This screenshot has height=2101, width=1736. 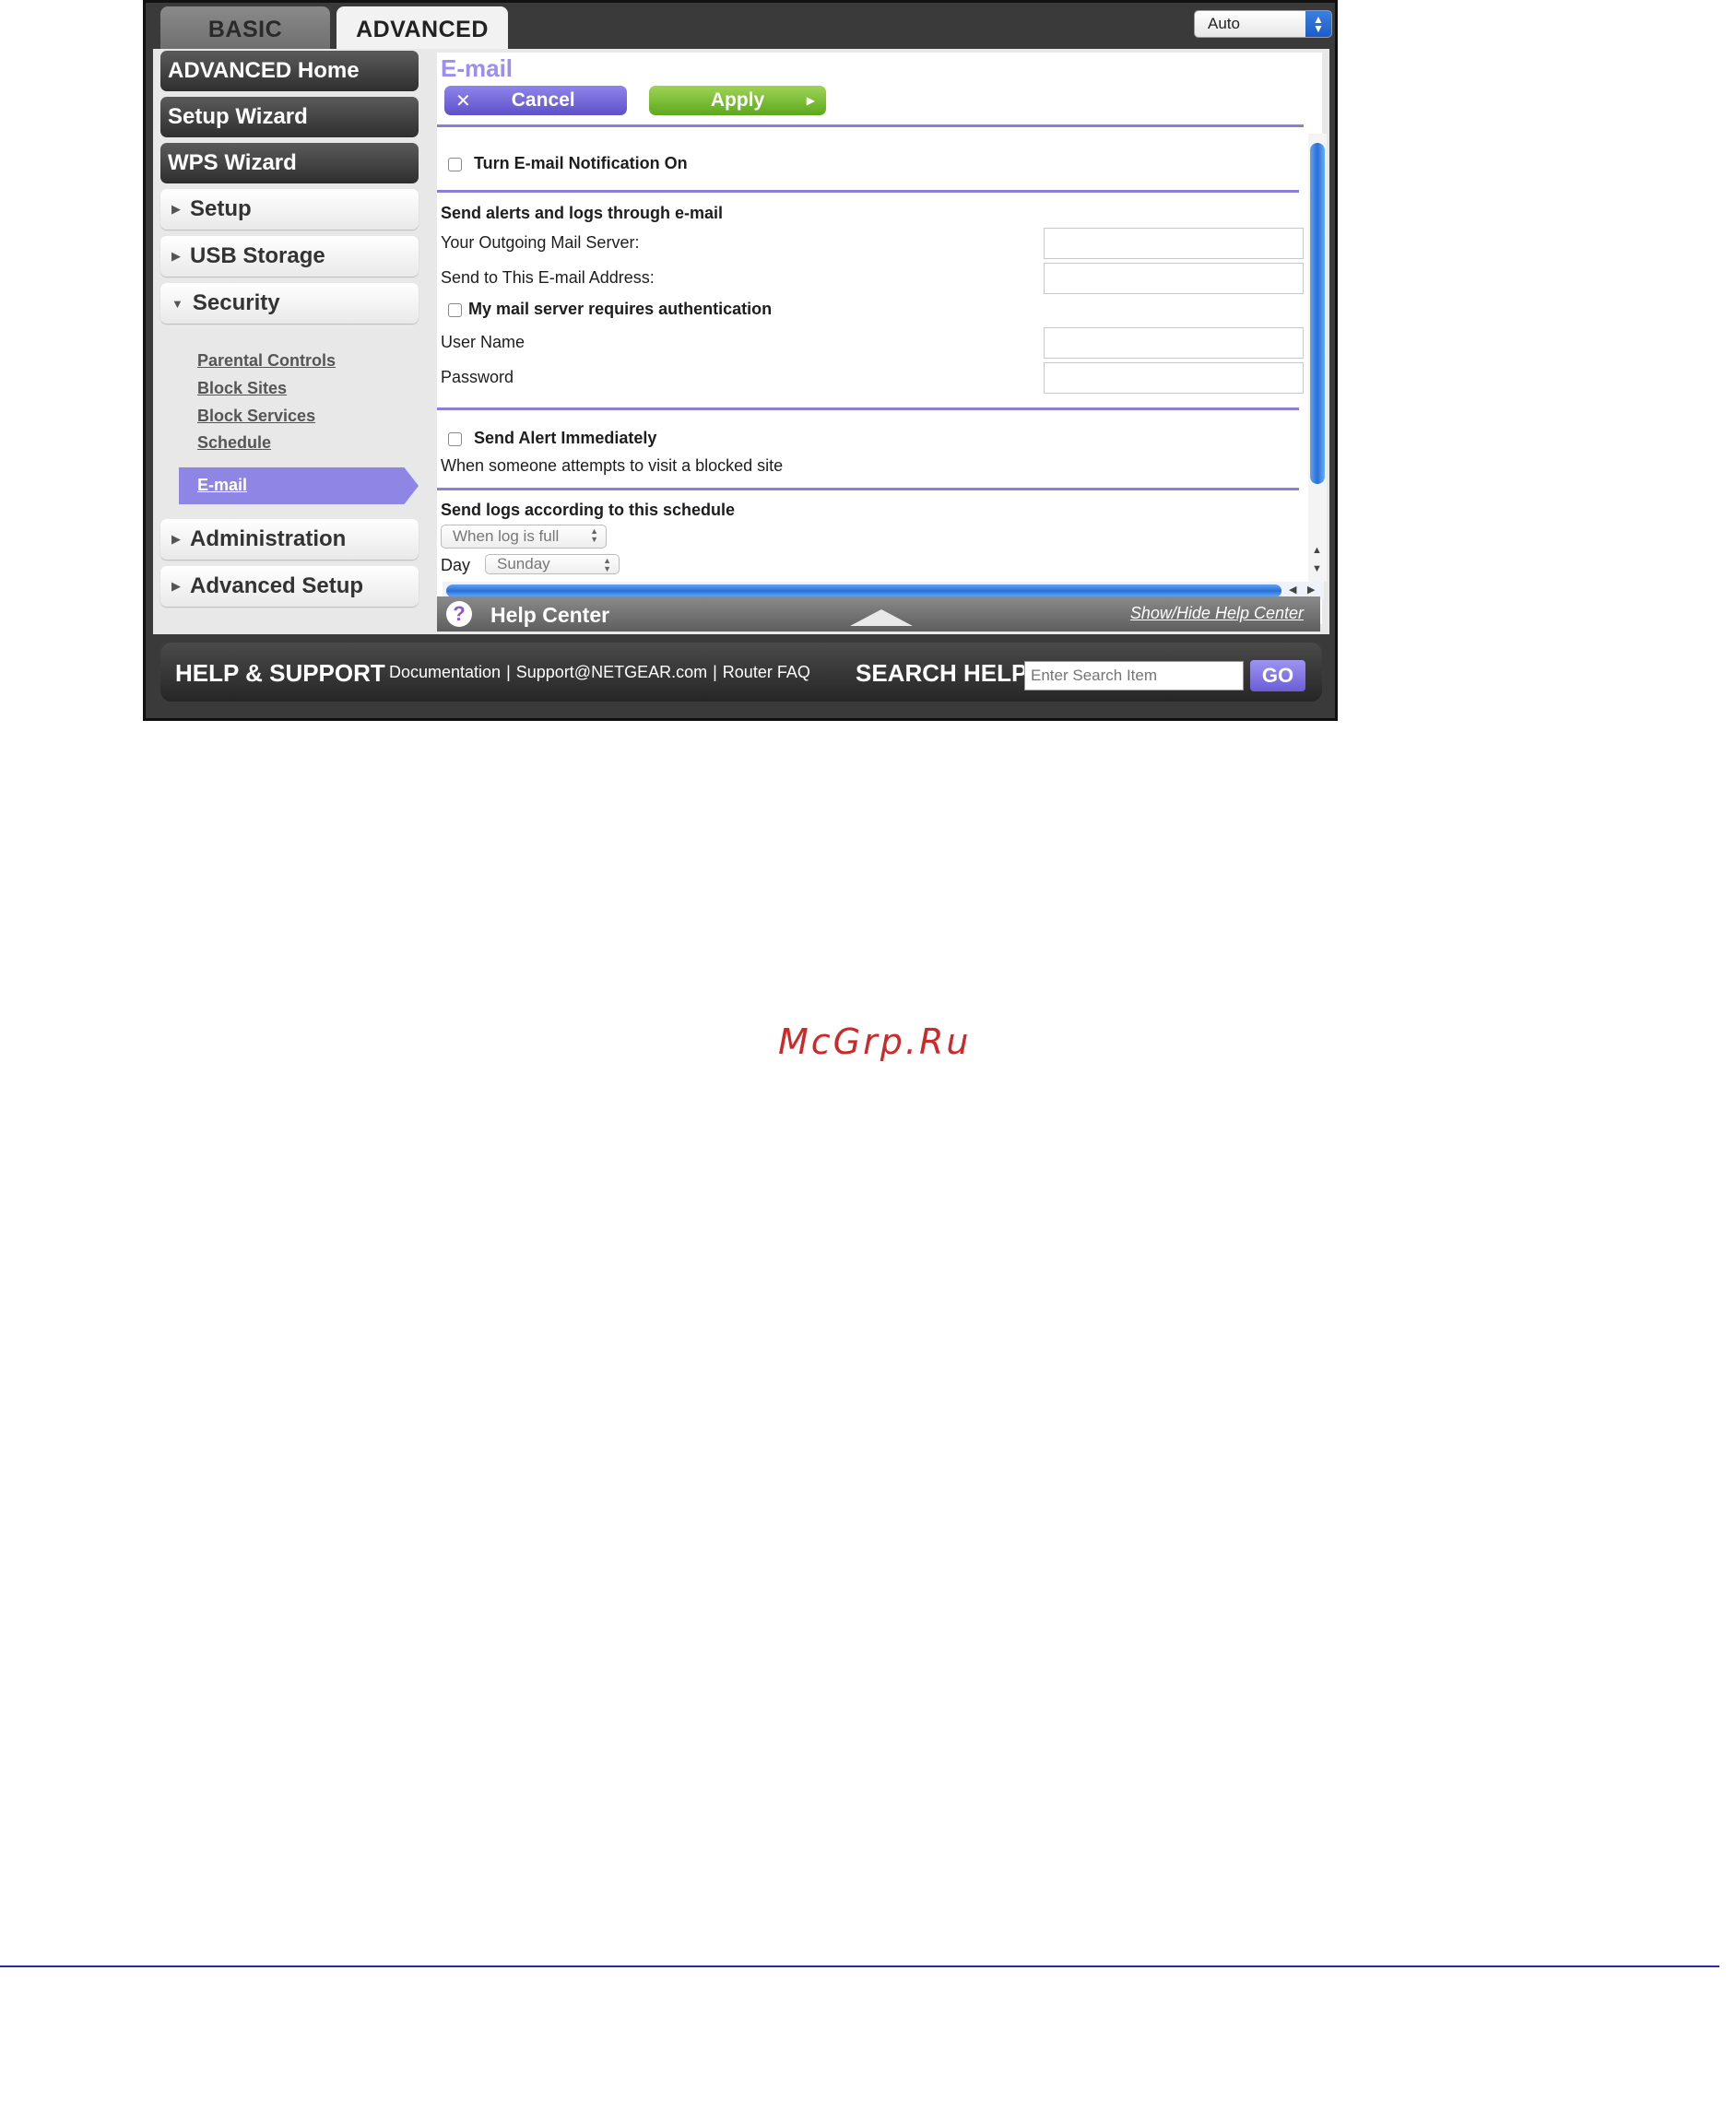 I want to click on search-help-input, so click(x=1134, y=675).